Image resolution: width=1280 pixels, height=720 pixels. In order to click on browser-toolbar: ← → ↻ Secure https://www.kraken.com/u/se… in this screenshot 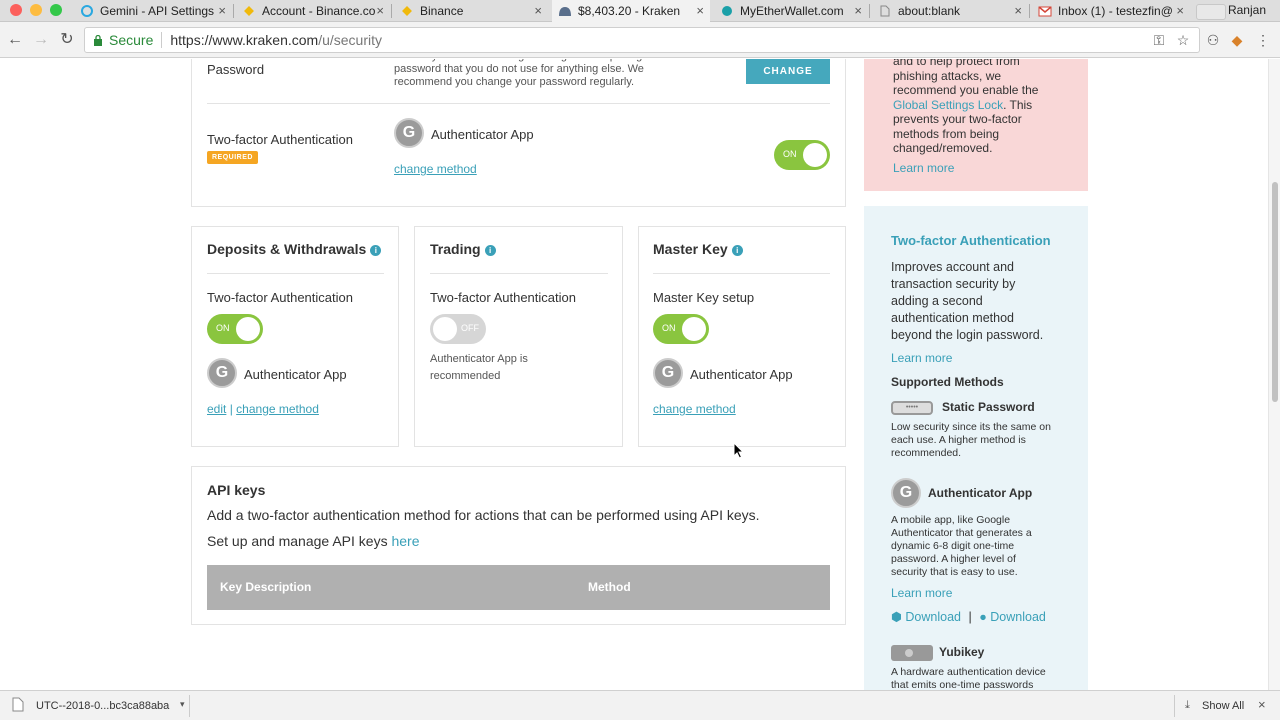, I will do `click(640, 40)`.